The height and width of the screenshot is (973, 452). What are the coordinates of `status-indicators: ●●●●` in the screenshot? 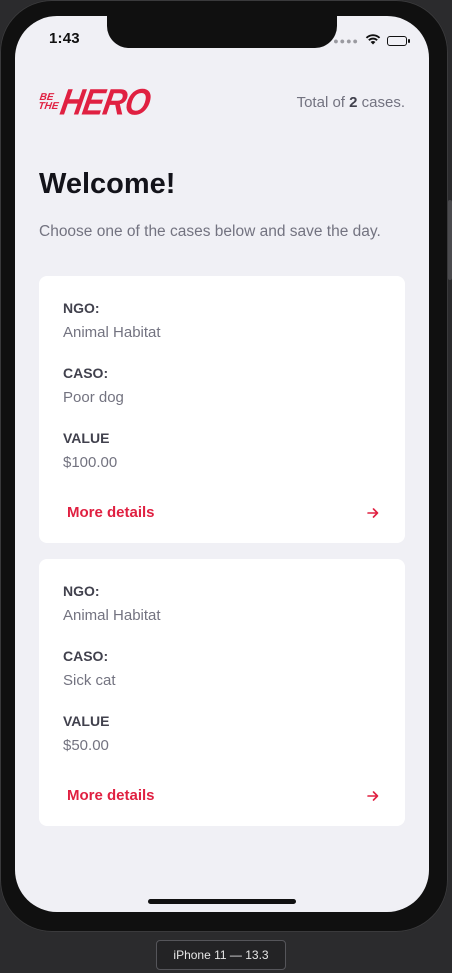 It's located at (371, 41).